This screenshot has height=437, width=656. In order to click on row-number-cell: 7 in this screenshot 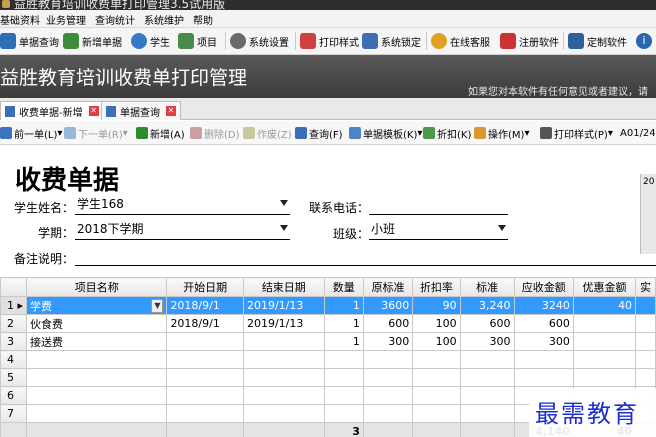, I will do `click(14, 413)`.